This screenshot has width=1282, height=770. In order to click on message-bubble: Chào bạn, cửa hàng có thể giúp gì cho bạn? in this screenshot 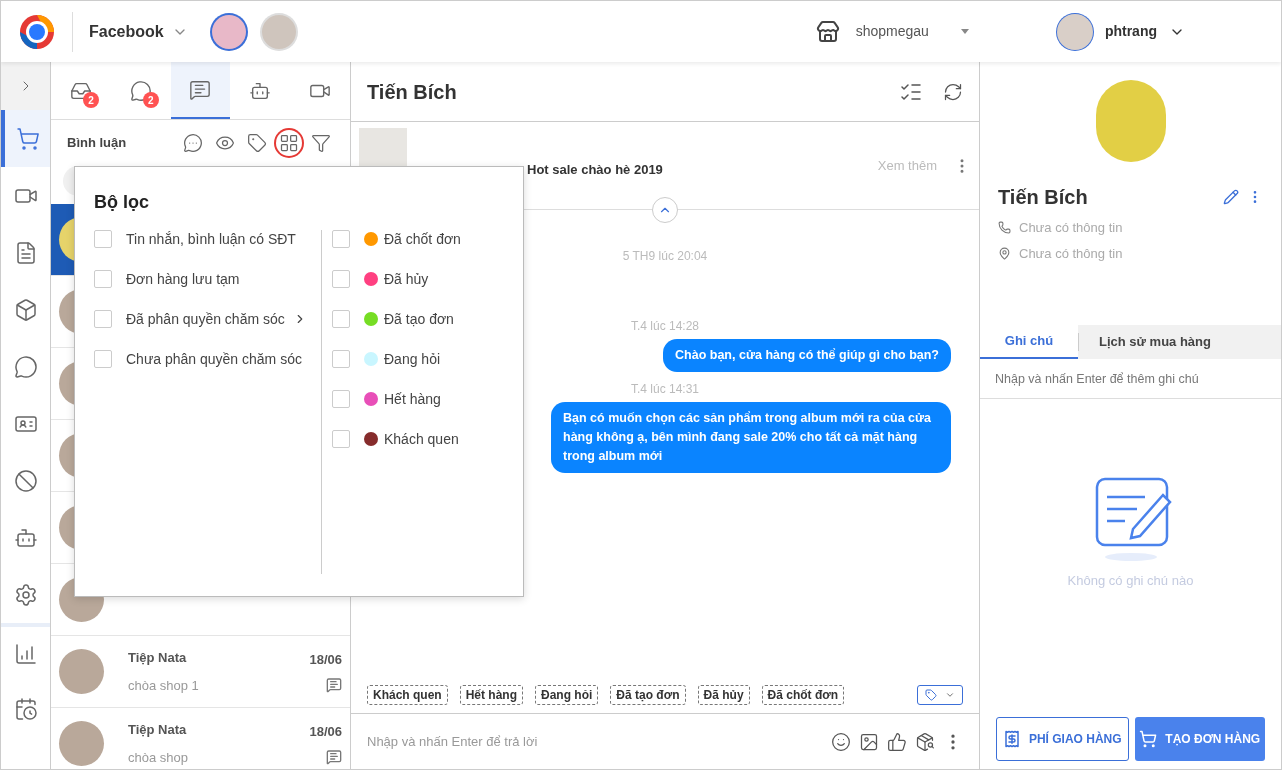, I will do `click(807, 355)`.